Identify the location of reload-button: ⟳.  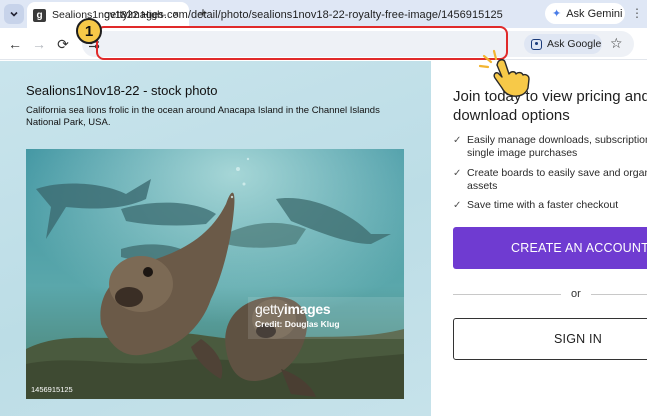
(63, 44).